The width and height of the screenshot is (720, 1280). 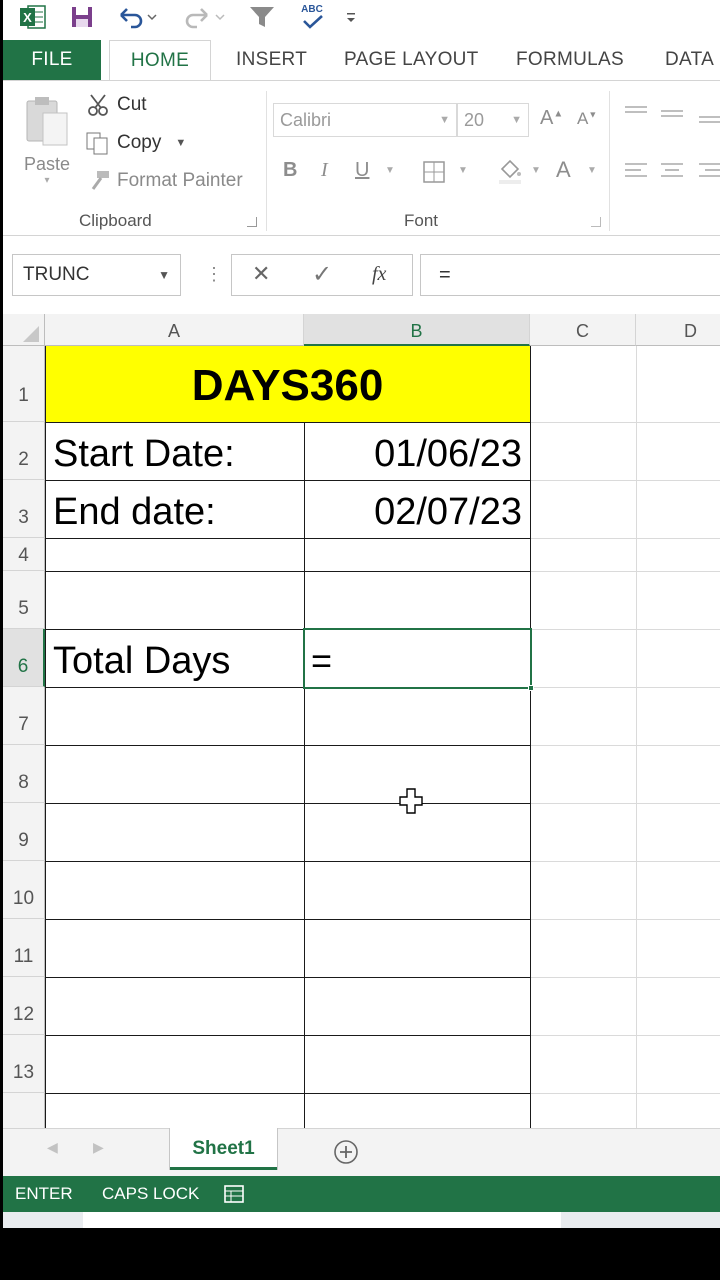 I want to click on tab-home: HOME, so click(x=160, y=60).